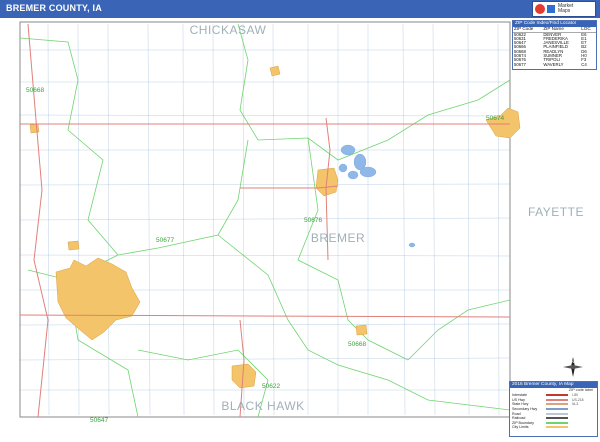 The width and height of the screenshot is (600, 442). Describe the element at coordinates (523, 422) in the screenshot. I see `legend-label: ZIP Boundary` at that location.